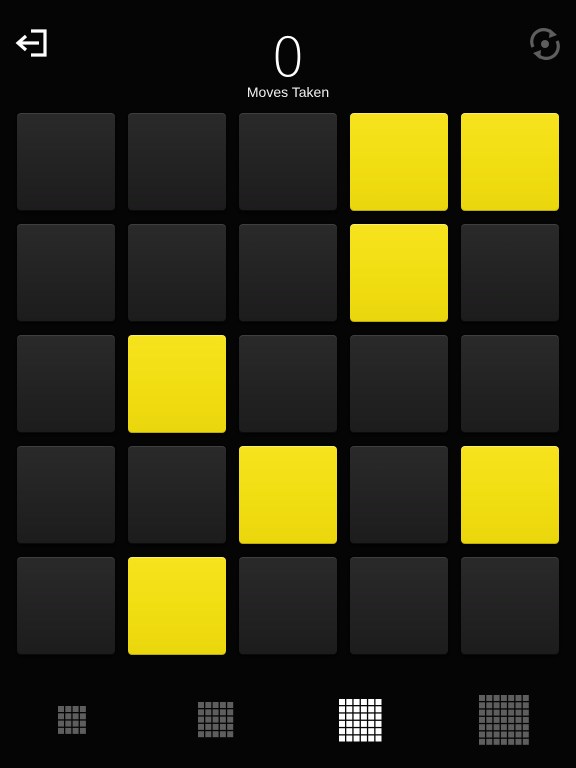 The width and height of the screenshot is (576, 768). I want to click on grid-4x4-icon, so click(72, 720).